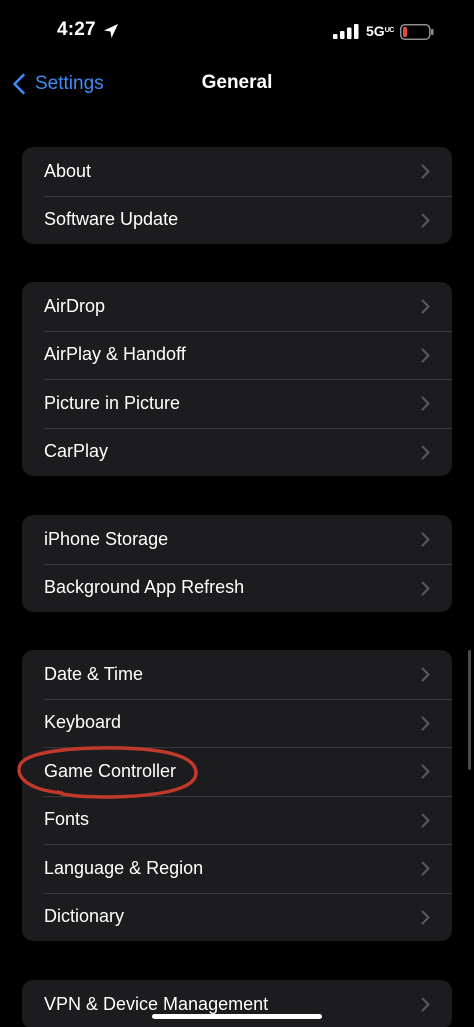  Describe the element at coordinates (237, 403) in the screenshot. I see `settings-row-picture-in-picture: Picture in Picture` at that location.